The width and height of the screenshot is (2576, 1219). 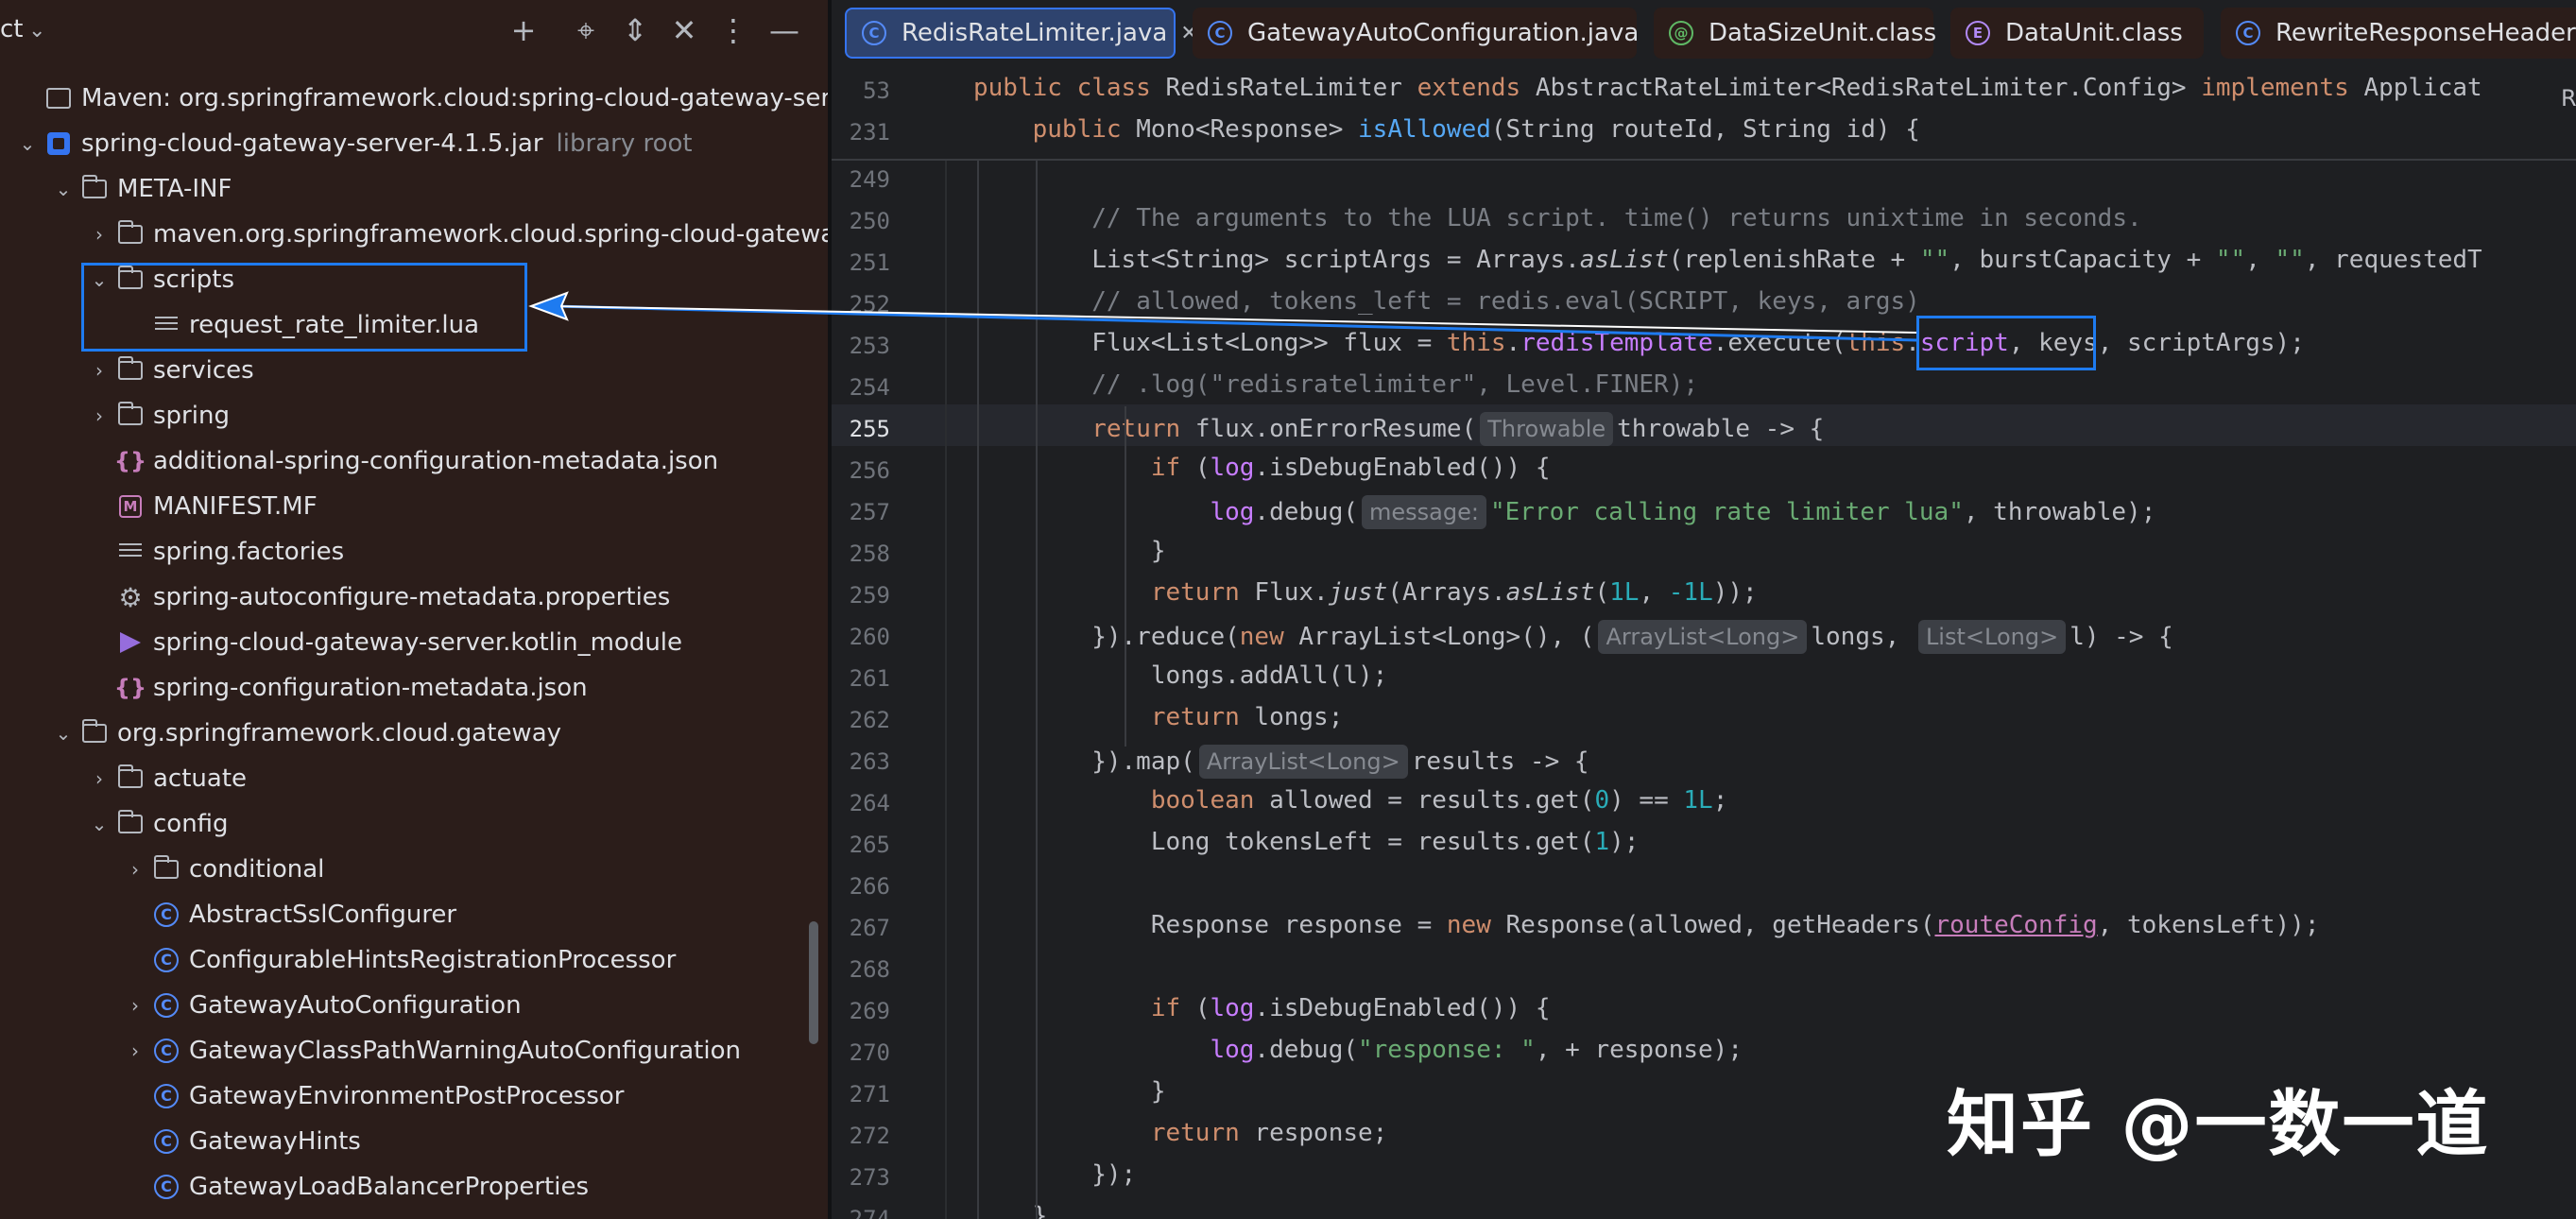 I want to click on annotation-arrow, so click(x=1222, y=316).